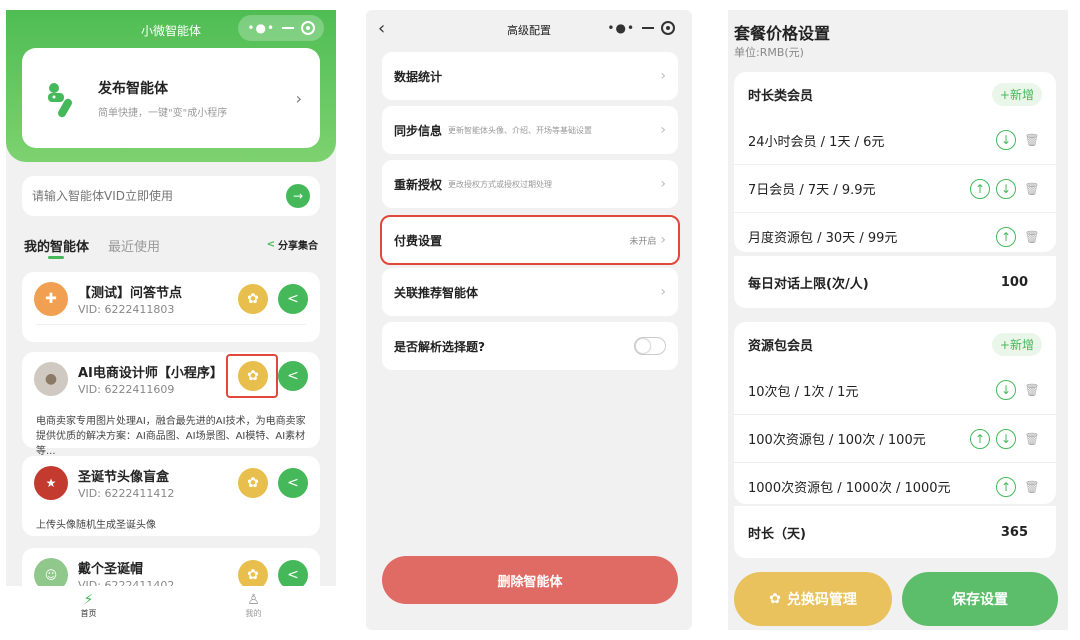 This screenshot has width=1080, height=640. What do you see at coordinates (60, 100) in the screenshot?
I see `robot-icon` at bounding box center [60, 100].